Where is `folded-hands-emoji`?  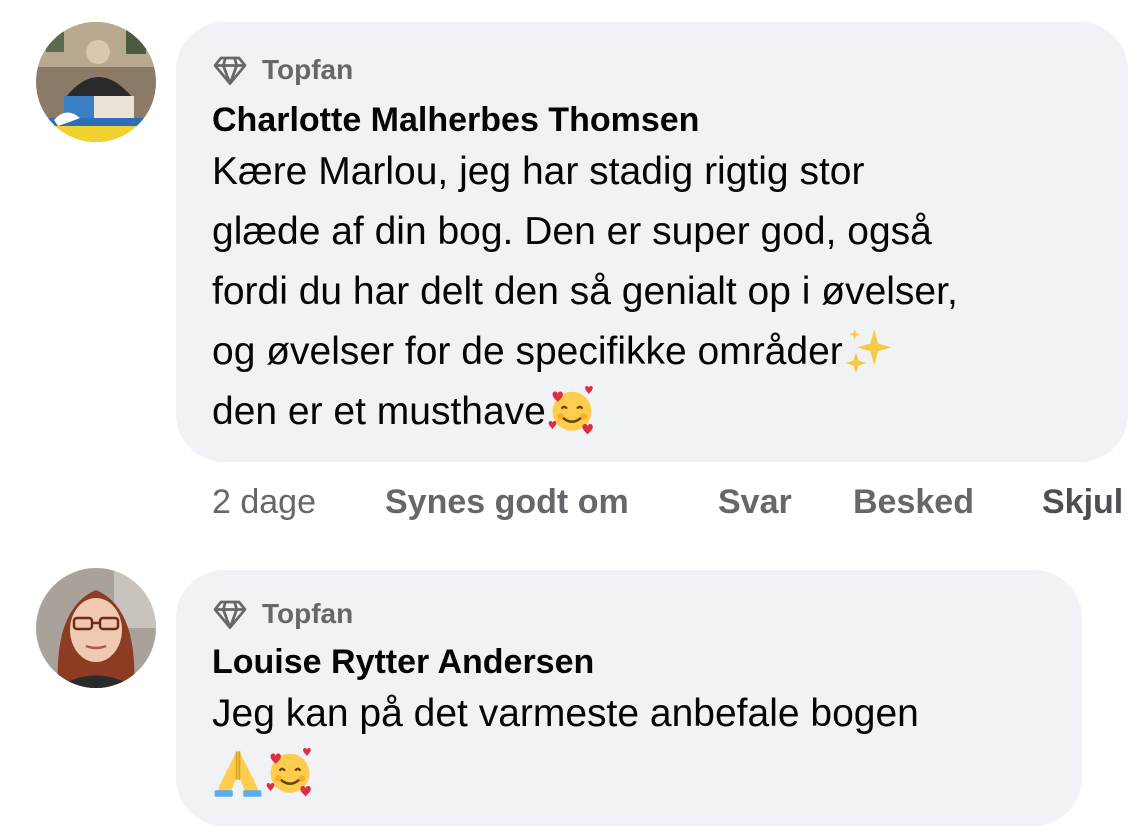
folded-hands-emoji is located at coordinates (238, 772).